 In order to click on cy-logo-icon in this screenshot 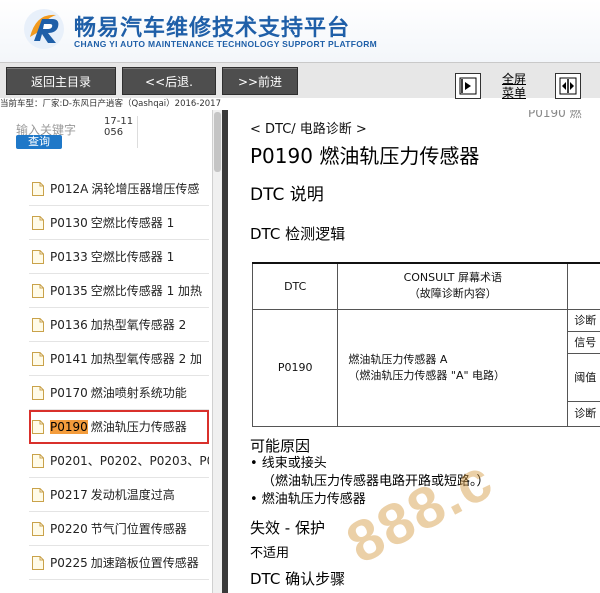, I will do `click(44, 29)`.